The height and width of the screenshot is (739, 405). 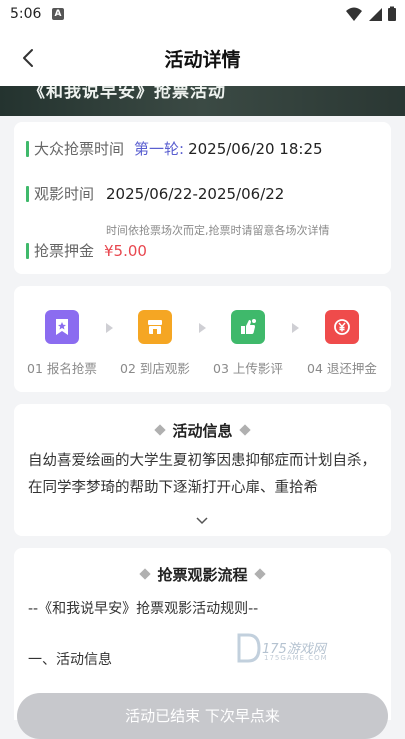 I want to click on step-review: 03 上传影评, so click(x=248, y=343).